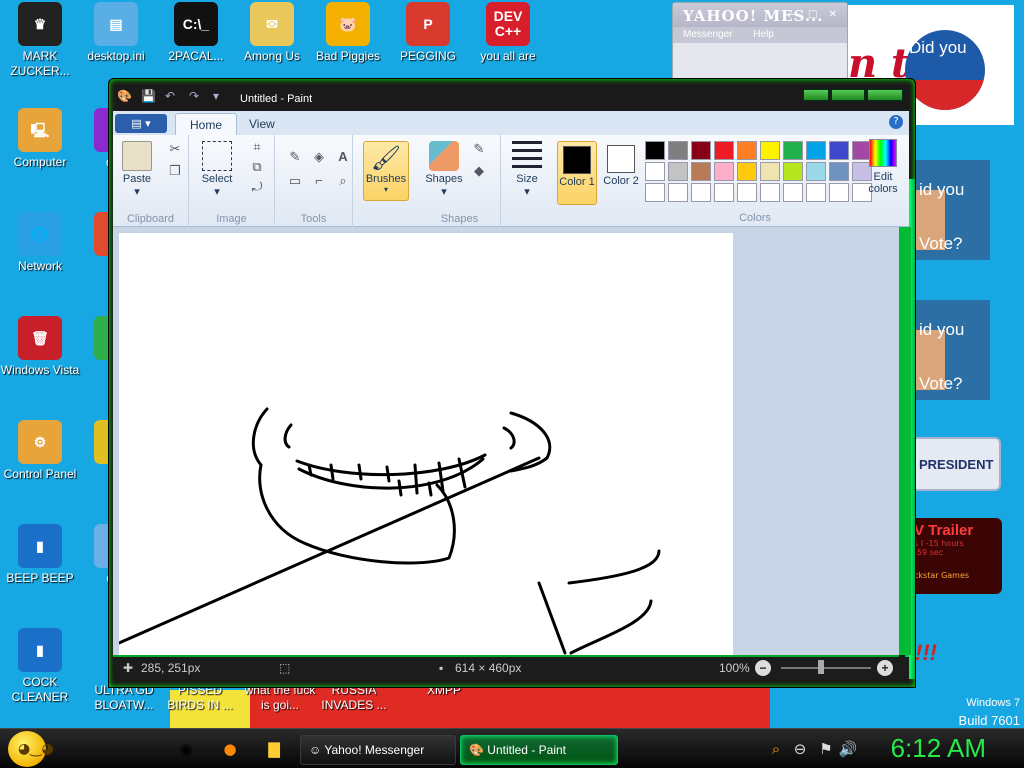 This screenshot has height=768, width=1024. Describe the element at coordinates (116, 33) in the screenshot. I see `desktop-icon: ▤ desktop.ini` at that location.